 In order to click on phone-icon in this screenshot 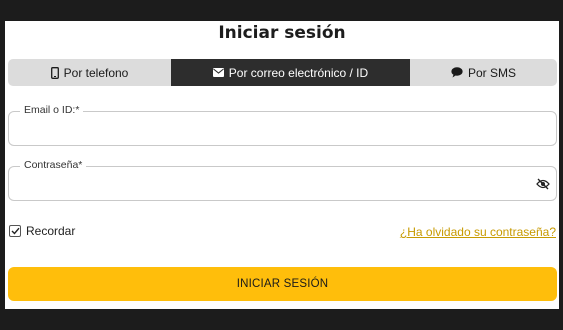, I will do `click(54, 72)`.